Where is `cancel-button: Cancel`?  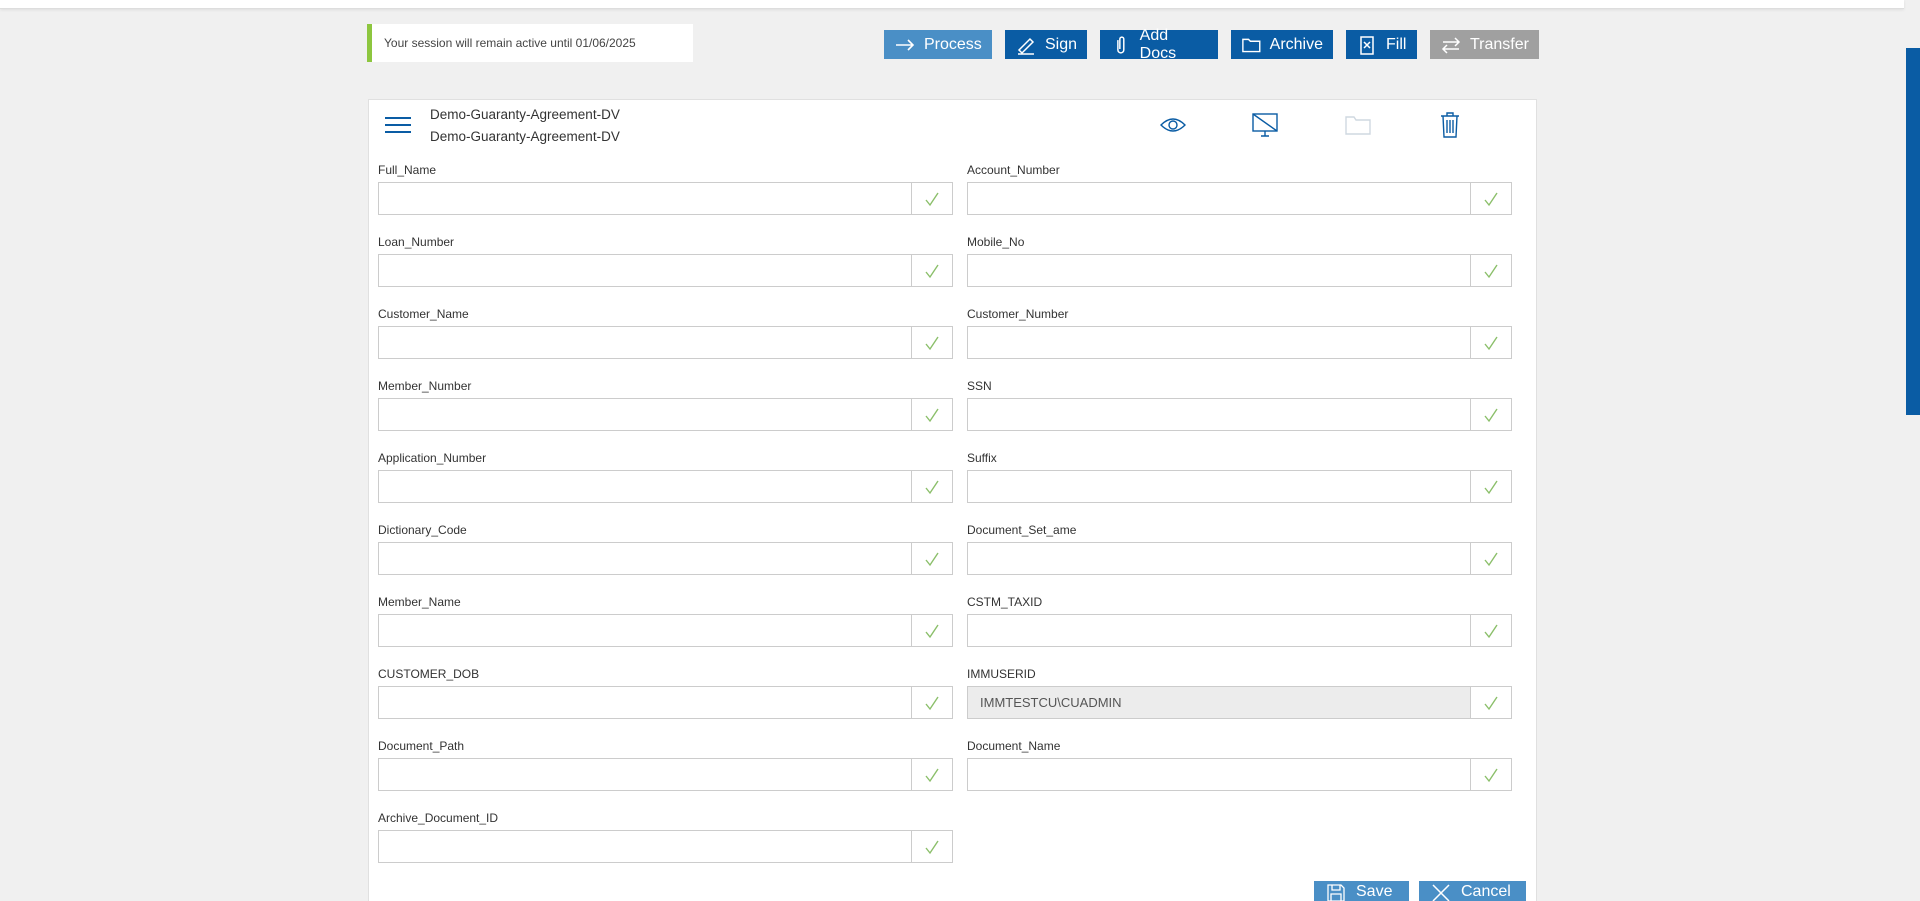
cancel-button: Cancel is located at coordinates (1472, 891).